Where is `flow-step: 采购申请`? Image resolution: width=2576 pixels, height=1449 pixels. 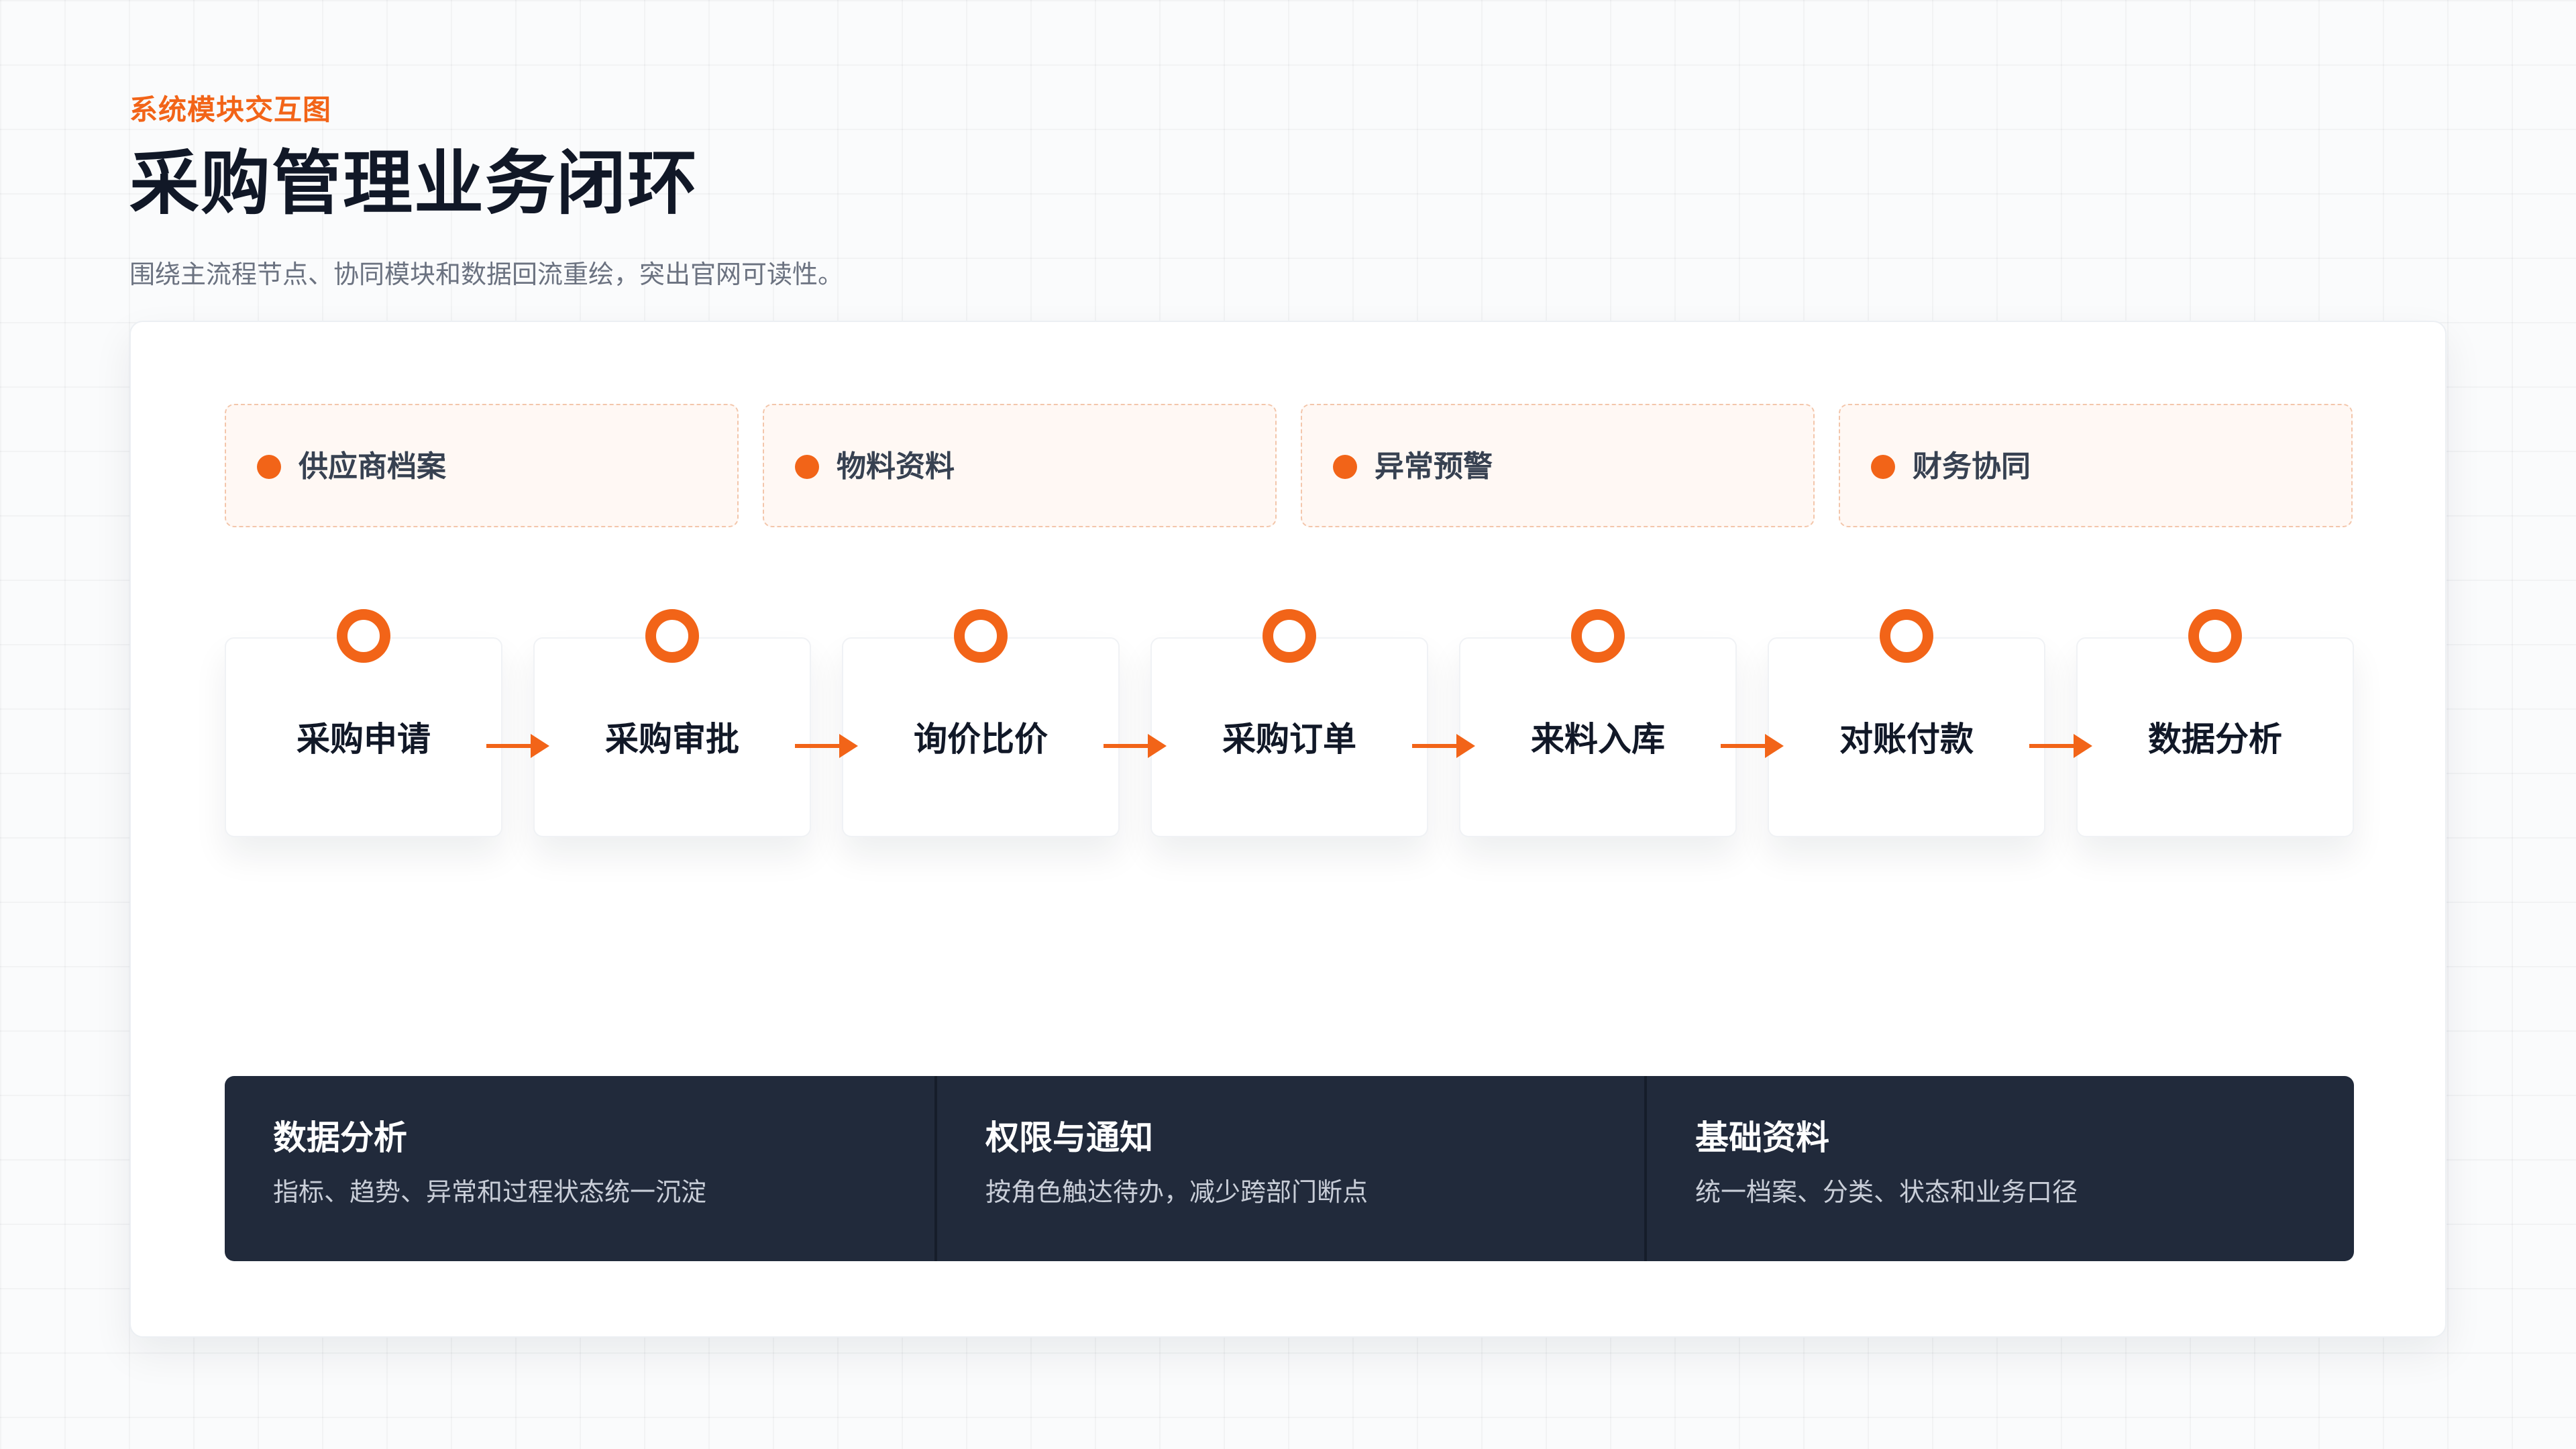
flow-step: 采购申请 is located at coordinates (363, 737).